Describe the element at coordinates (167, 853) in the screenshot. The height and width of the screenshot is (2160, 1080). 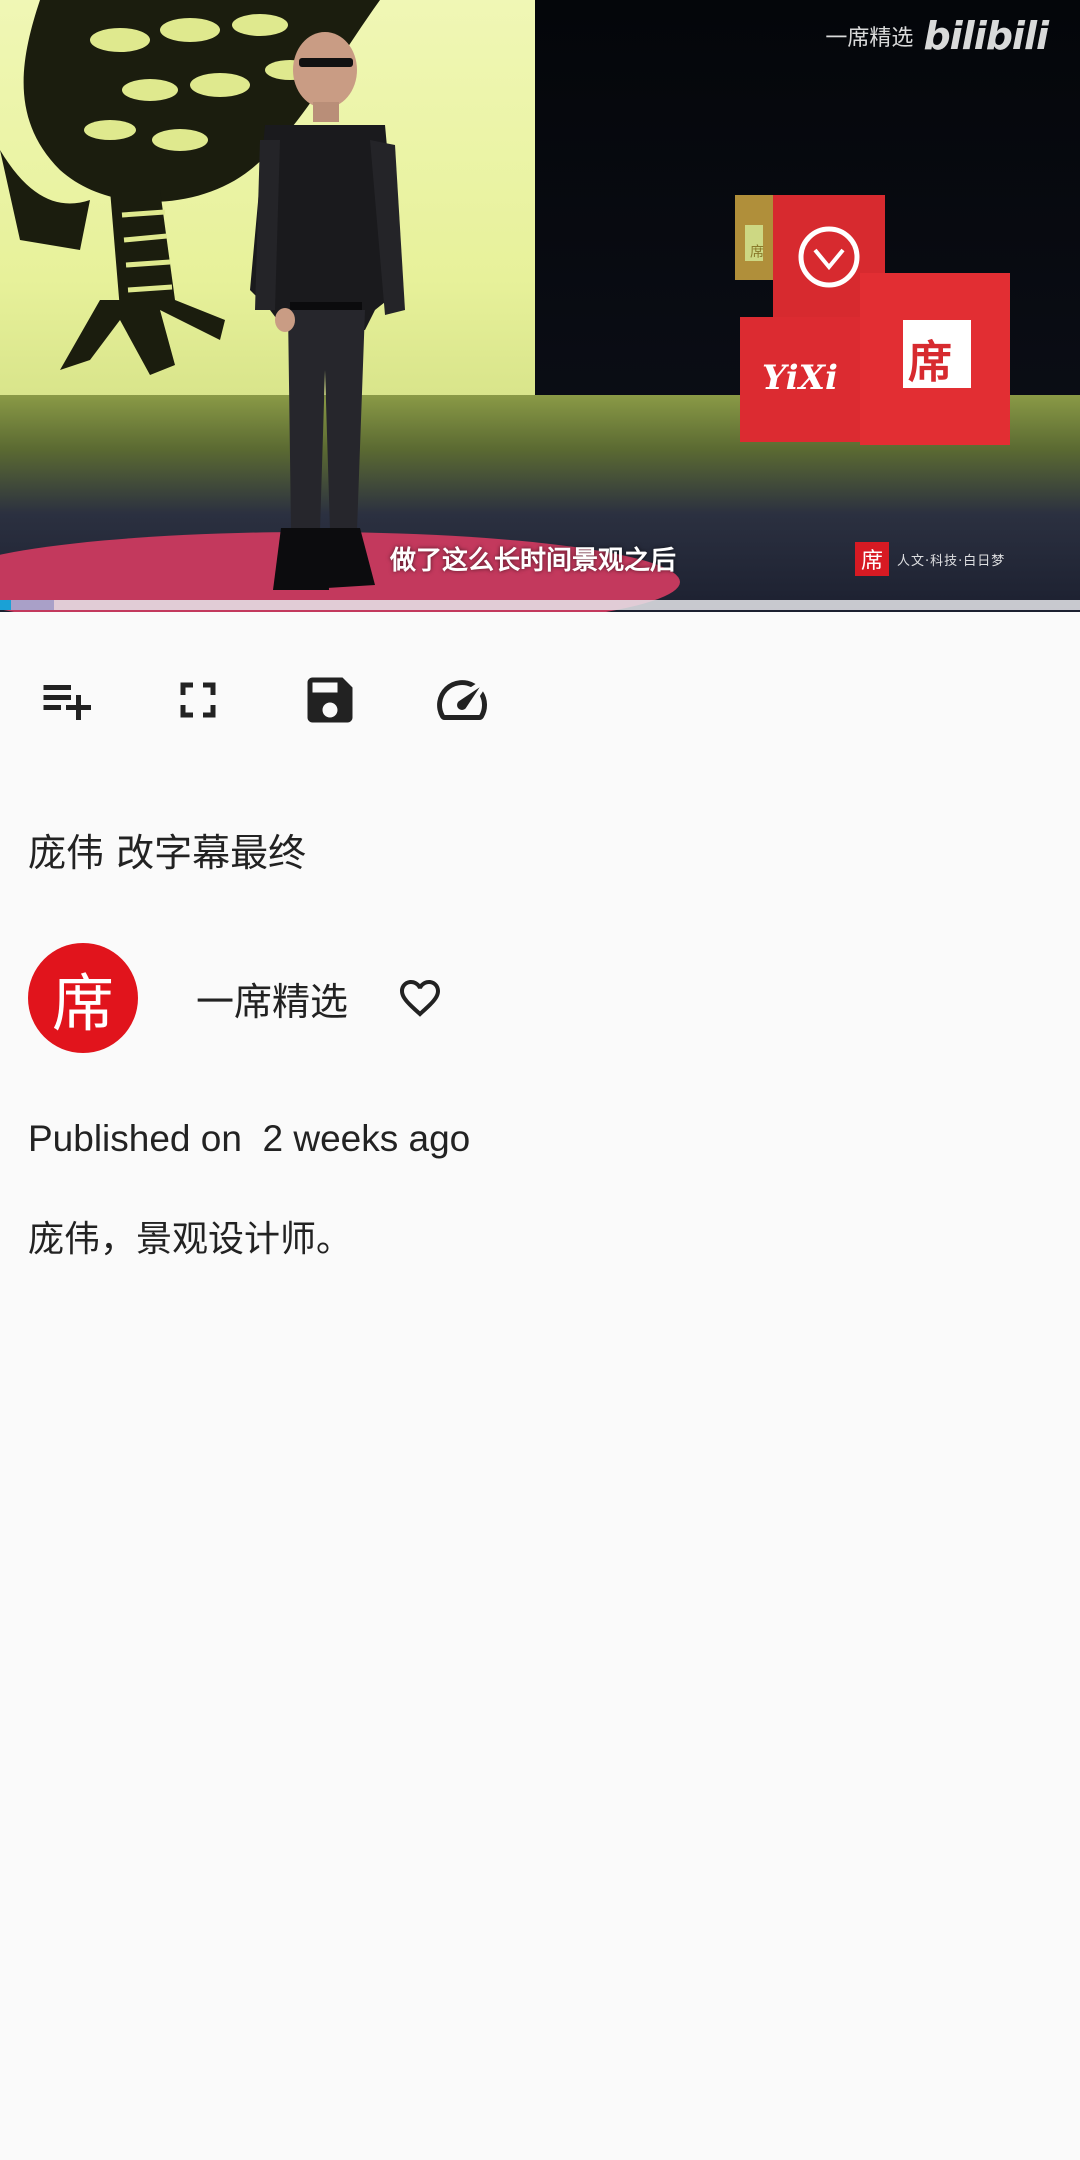
I see `video-title: 庞伟 改字幕最终` at that location.